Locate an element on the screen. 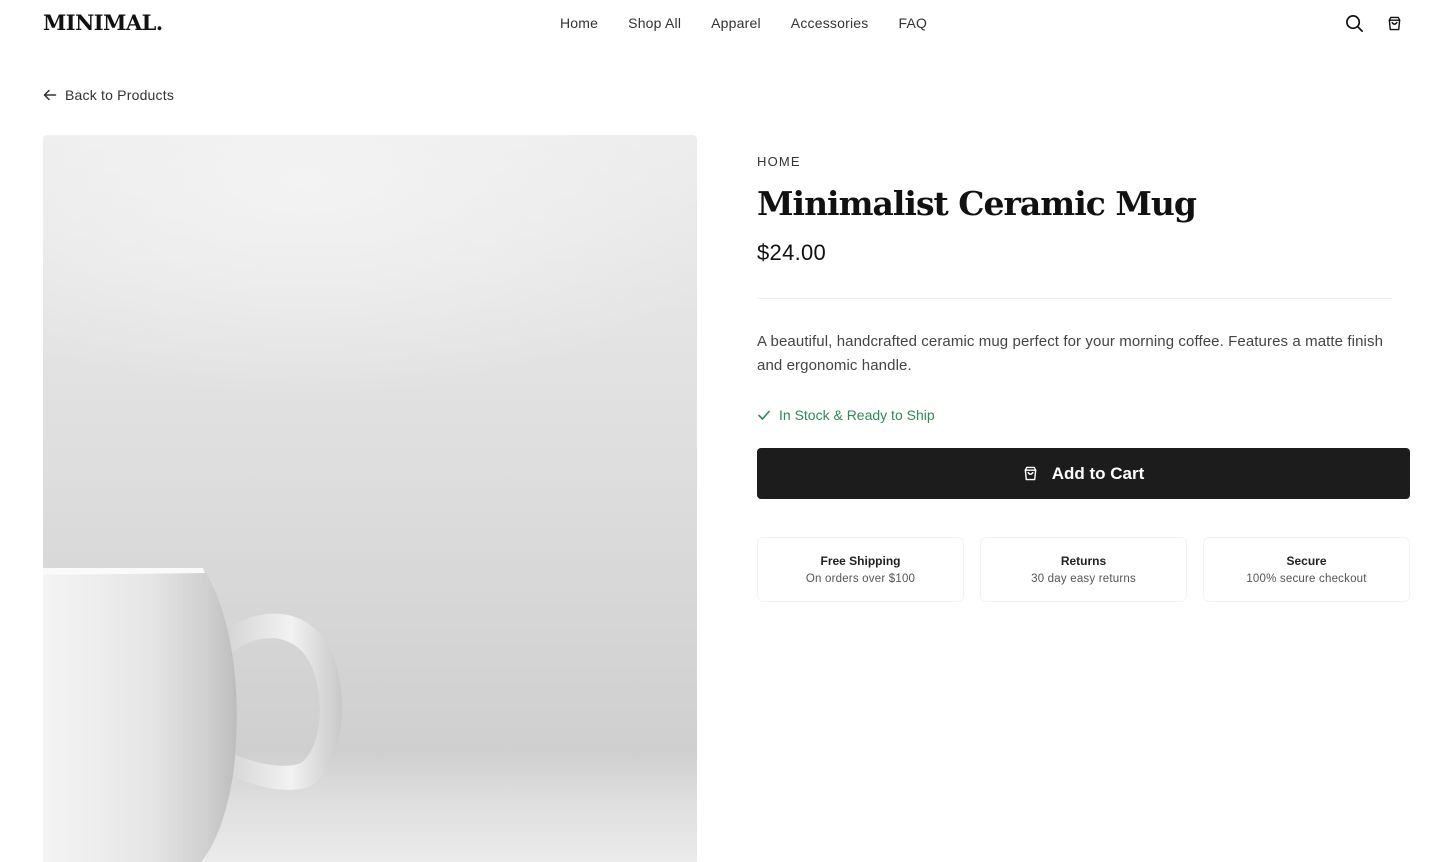 The width and height of the screenshot is (1440, 862). add-to-cart-label: Add to Cart is located at coordinates (1098, 473).